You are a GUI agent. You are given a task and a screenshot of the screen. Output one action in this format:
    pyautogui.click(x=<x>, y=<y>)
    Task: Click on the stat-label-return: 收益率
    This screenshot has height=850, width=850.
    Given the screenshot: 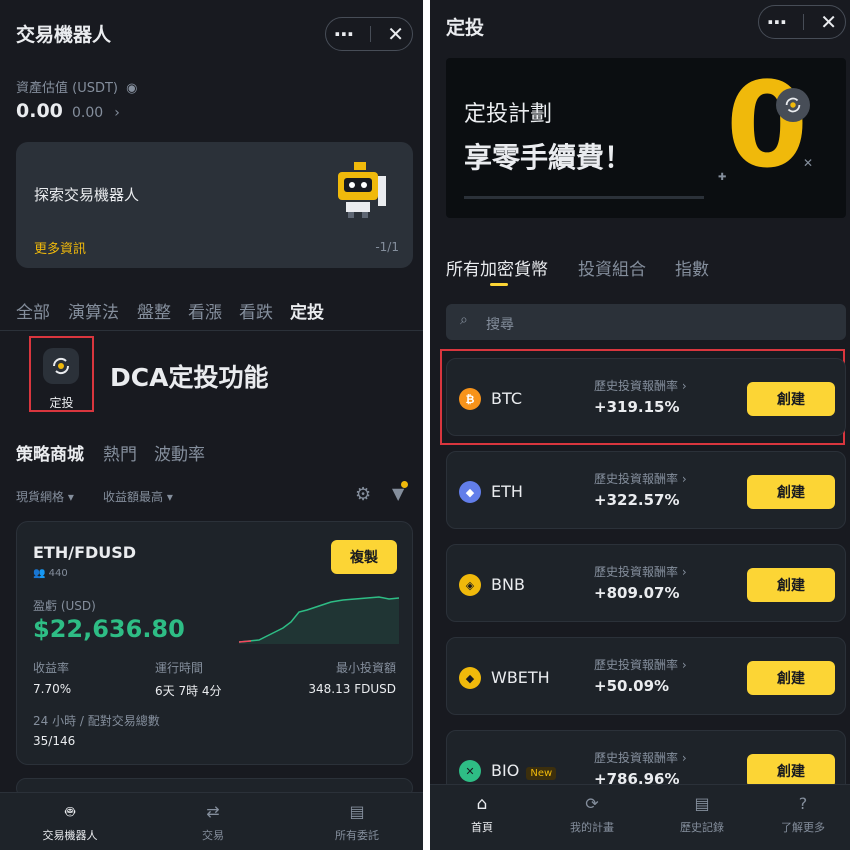 What is the action you would take?
    pyautogui.click(x=51, y=668)
    